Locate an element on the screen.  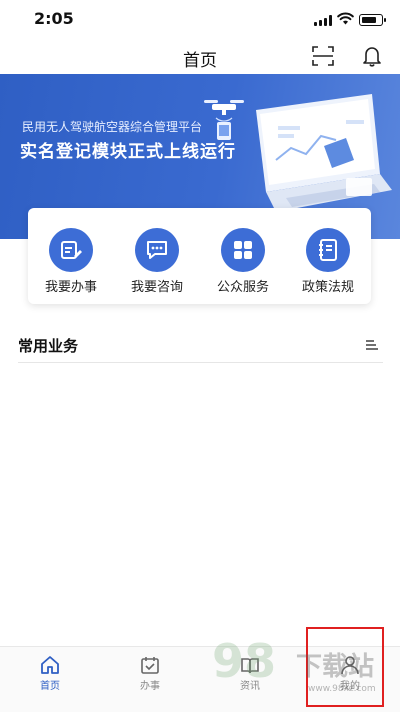
quick-action-policy: 政策法规 is located at coordinates (328, 256).